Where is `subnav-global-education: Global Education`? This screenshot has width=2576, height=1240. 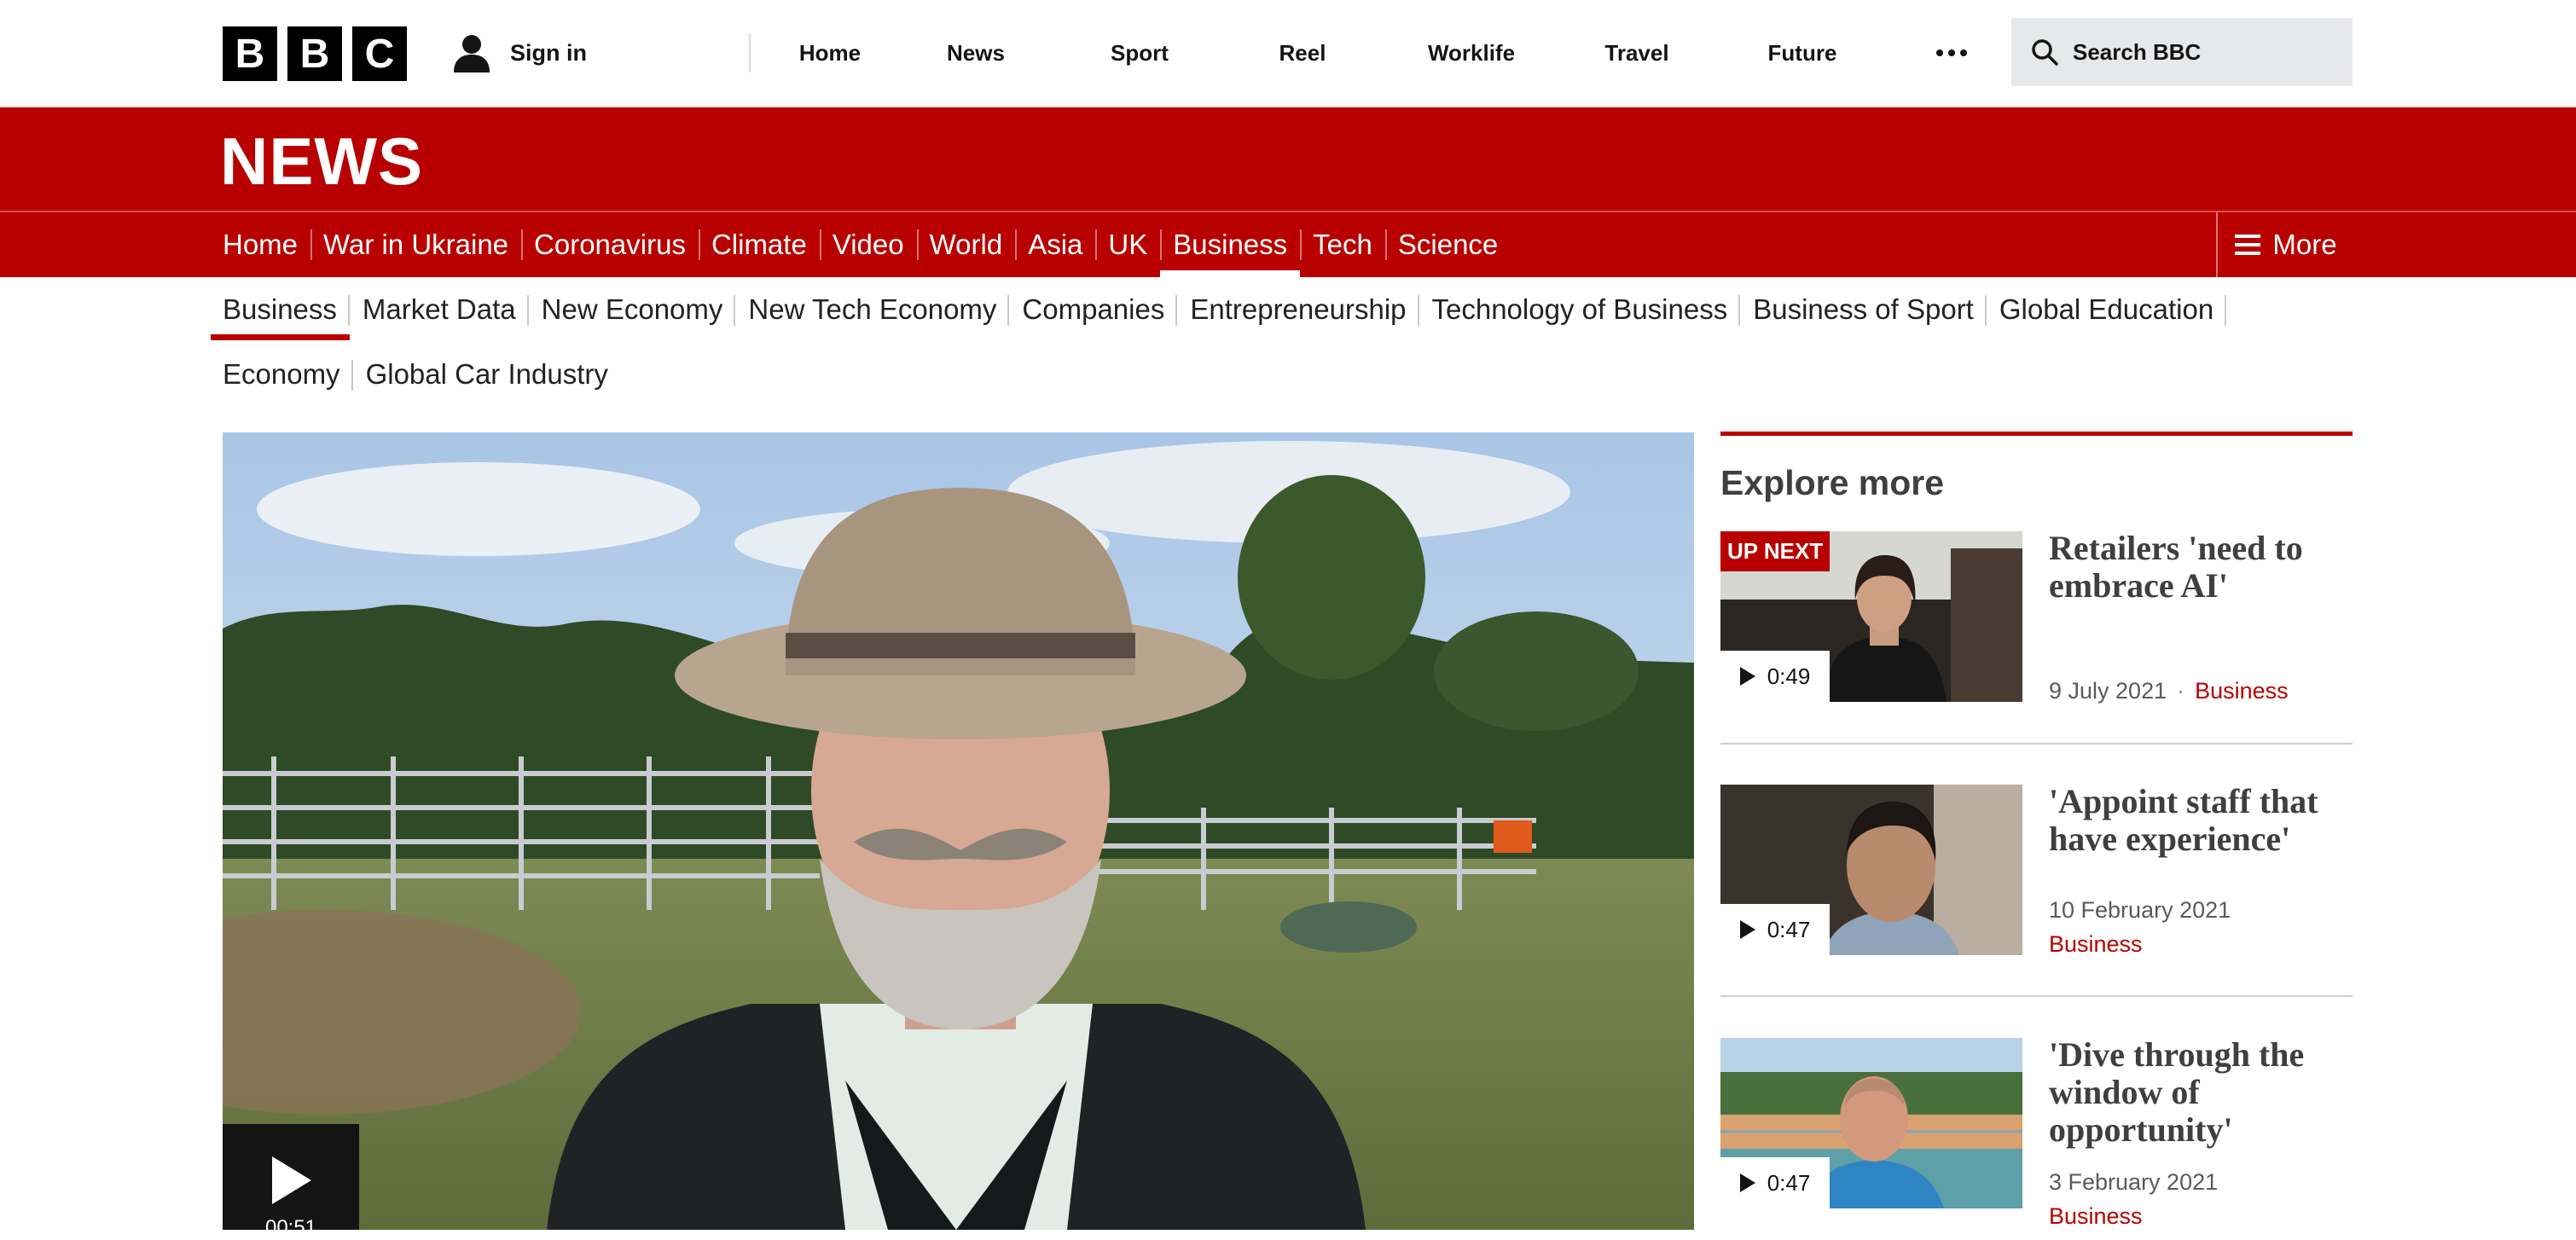
subnav-global-education: Global Education is located at coordinates (2107, 309).